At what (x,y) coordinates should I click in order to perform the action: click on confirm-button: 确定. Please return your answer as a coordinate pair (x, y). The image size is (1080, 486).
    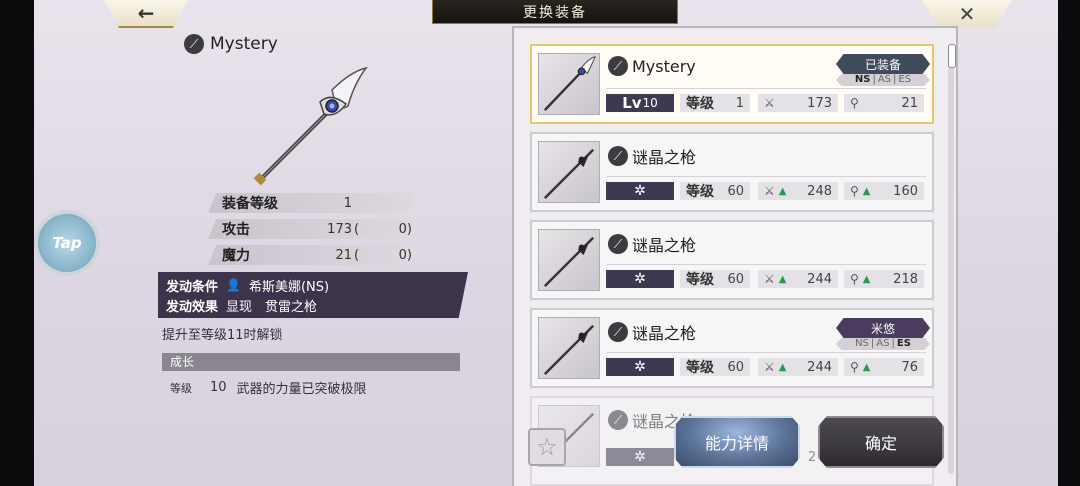
    Looking at the image, I should click on (881, 442).